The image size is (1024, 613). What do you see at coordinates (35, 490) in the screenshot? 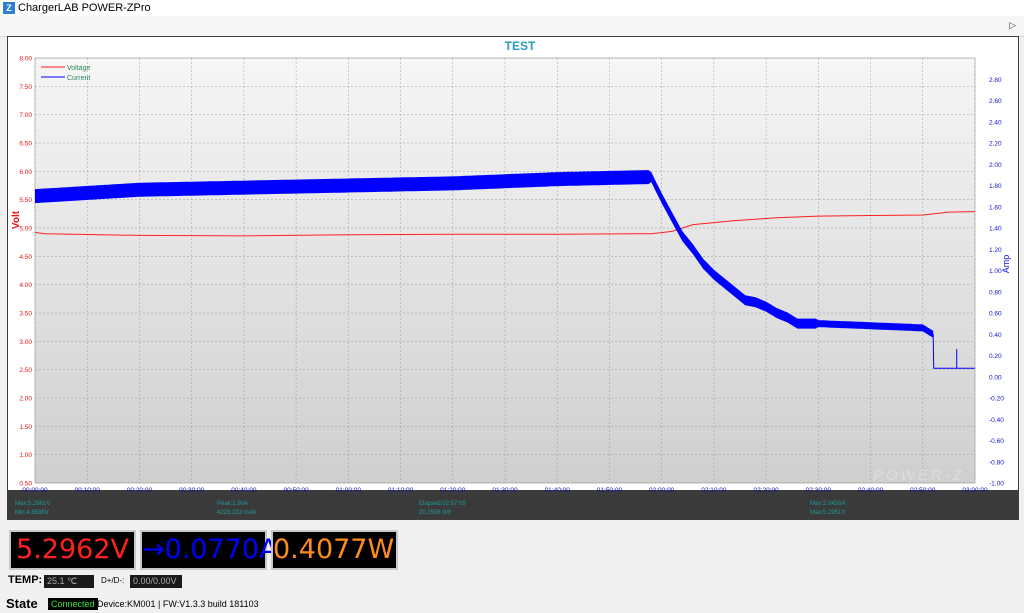
I see `x-tick-label: 00:00:00` at bounding box center [35, 490].